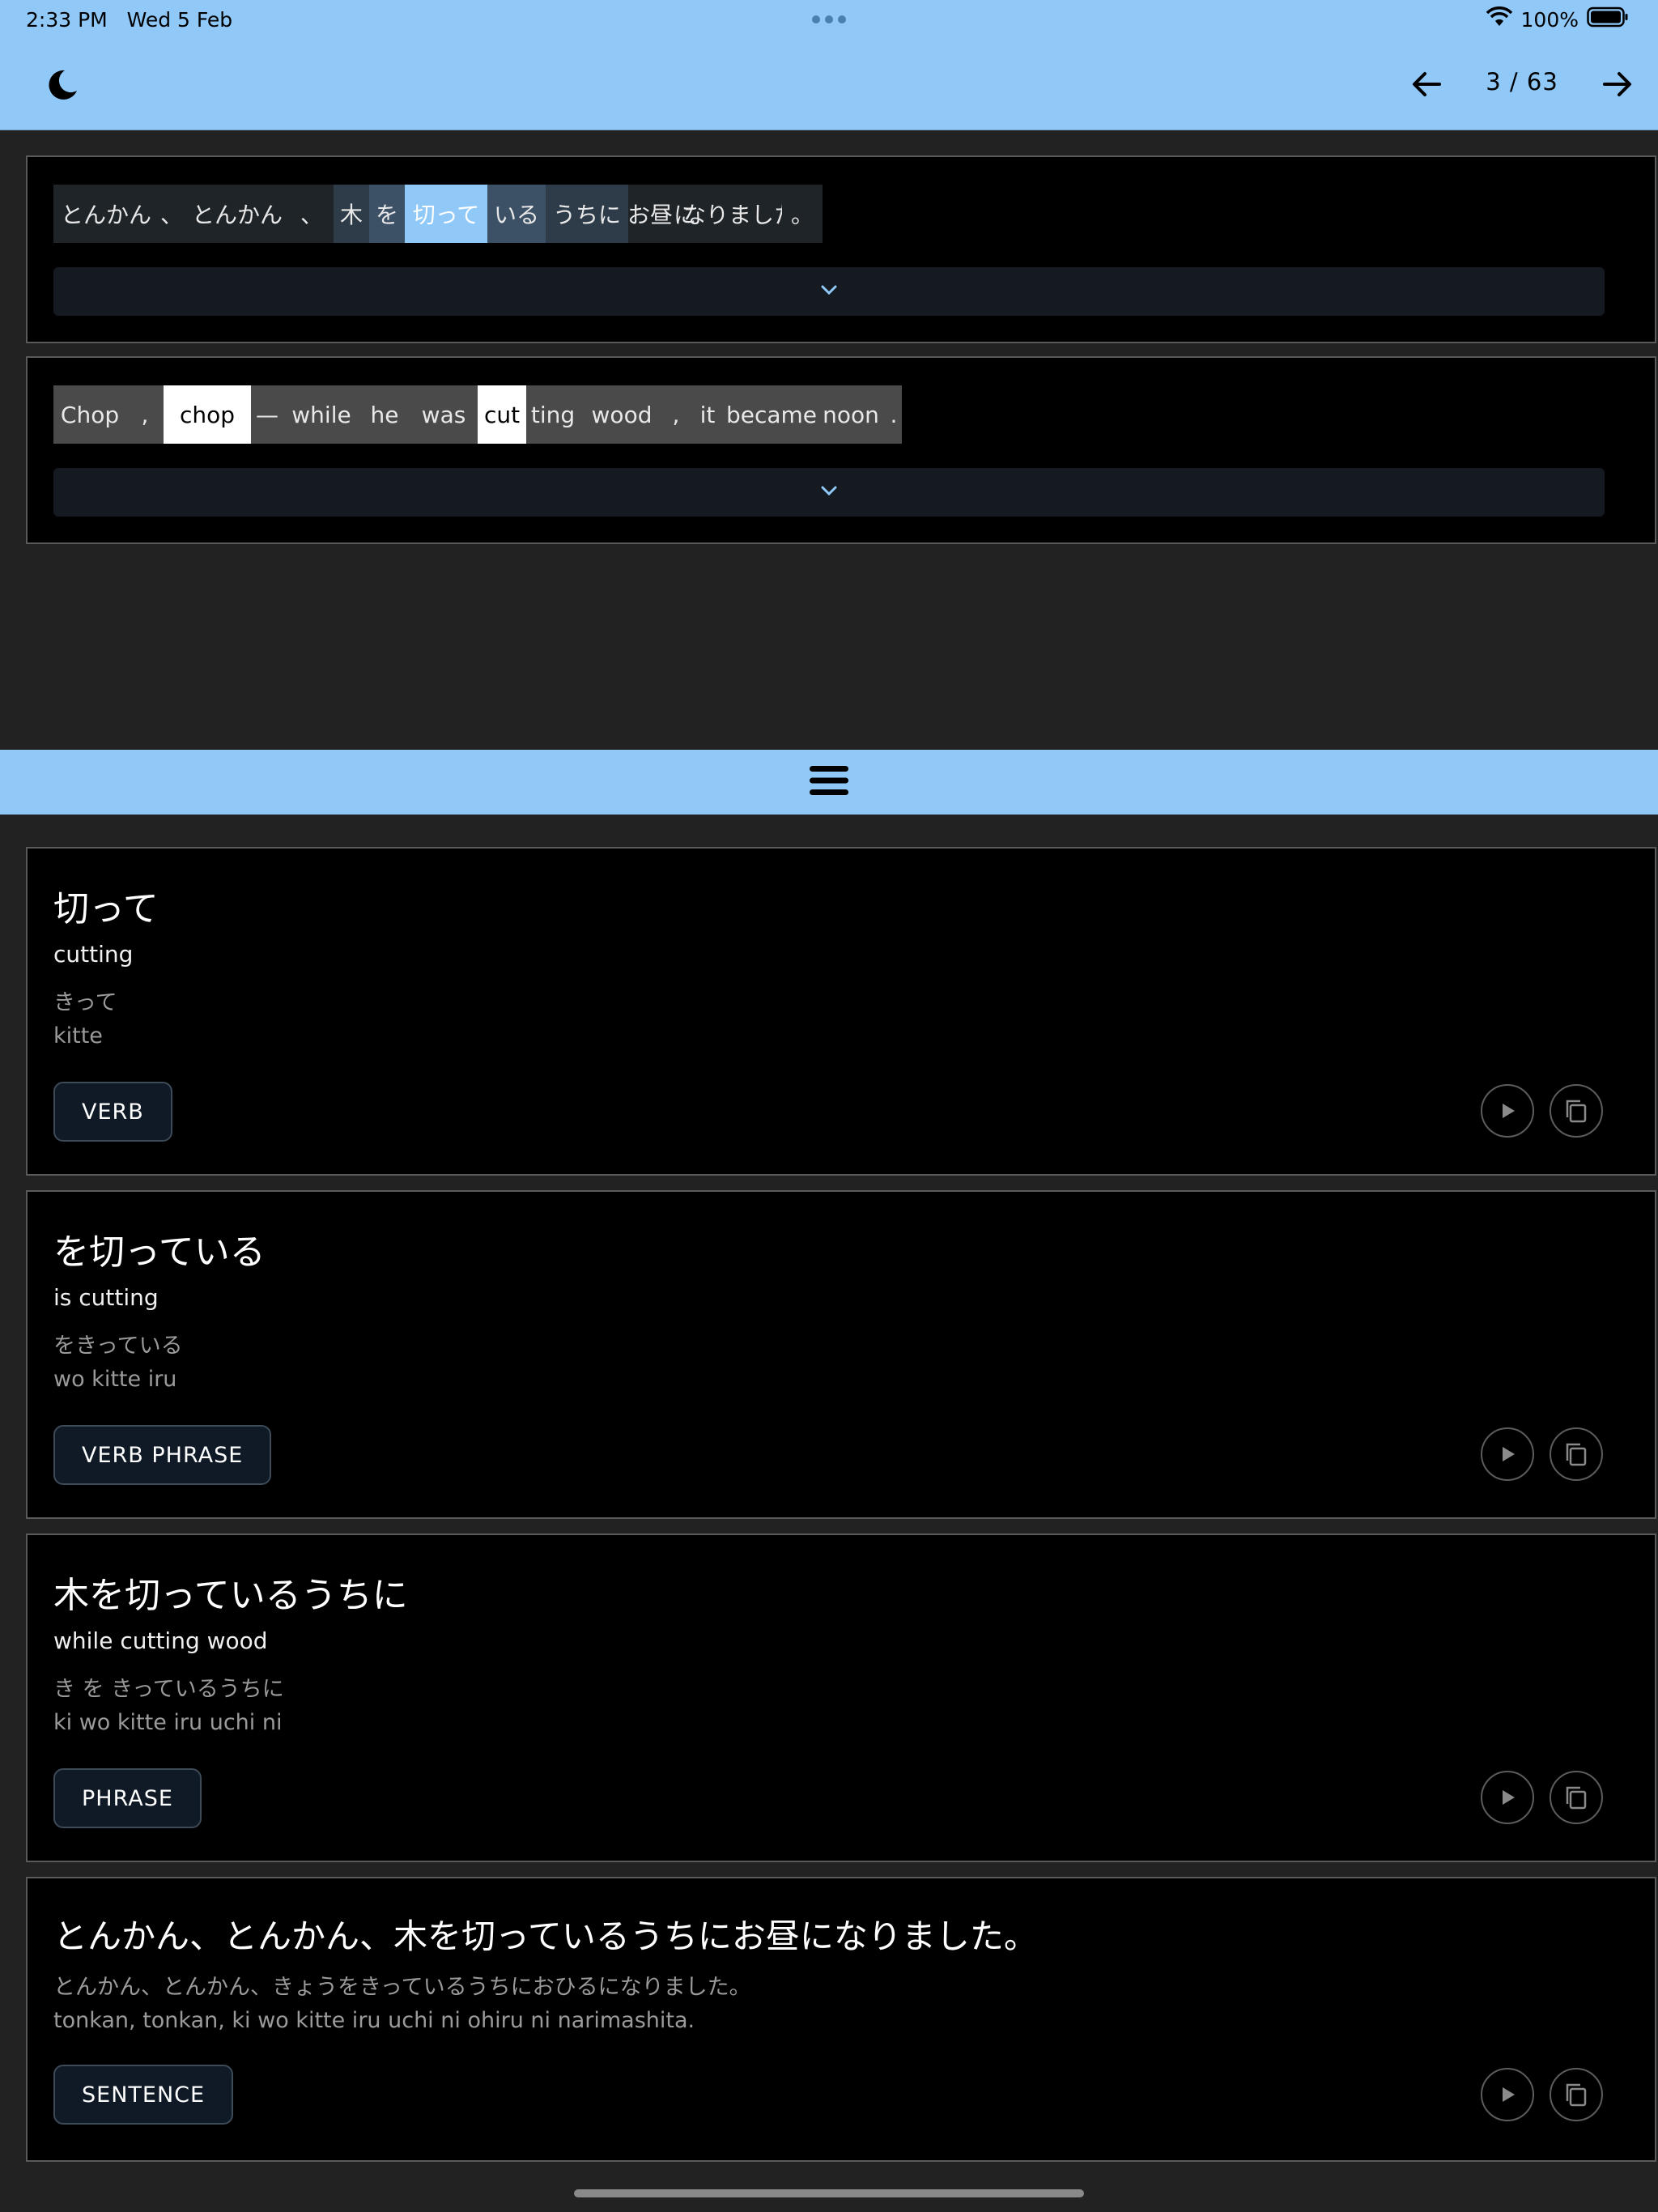  What do you see at coordinates (207, 414) in the screenshot?
I see `token: chop` at bounding box center [207, 414].